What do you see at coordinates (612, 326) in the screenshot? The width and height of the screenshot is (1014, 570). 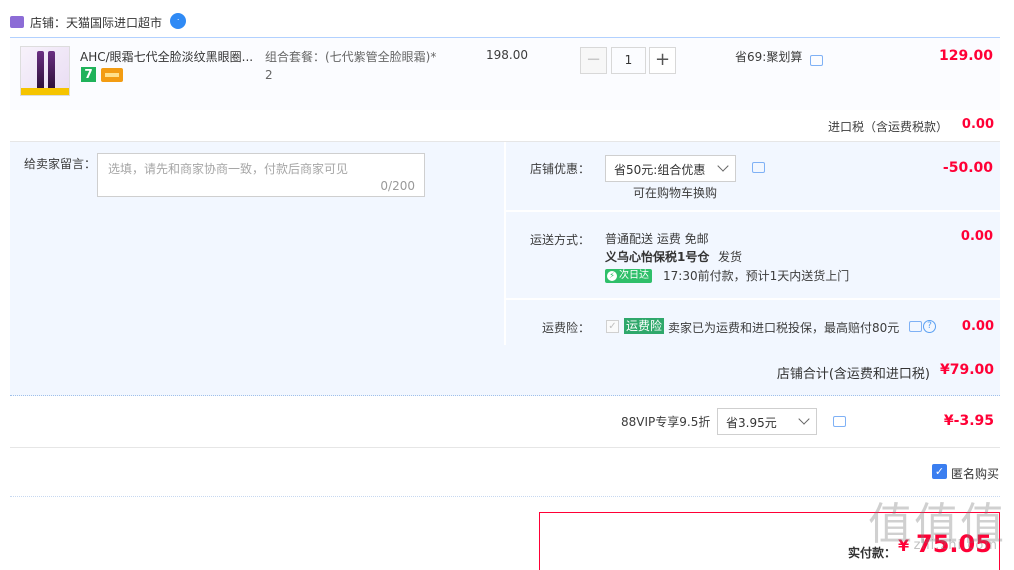 I see `insurance-checkbox: ✓` at bounding box center [612, 326].